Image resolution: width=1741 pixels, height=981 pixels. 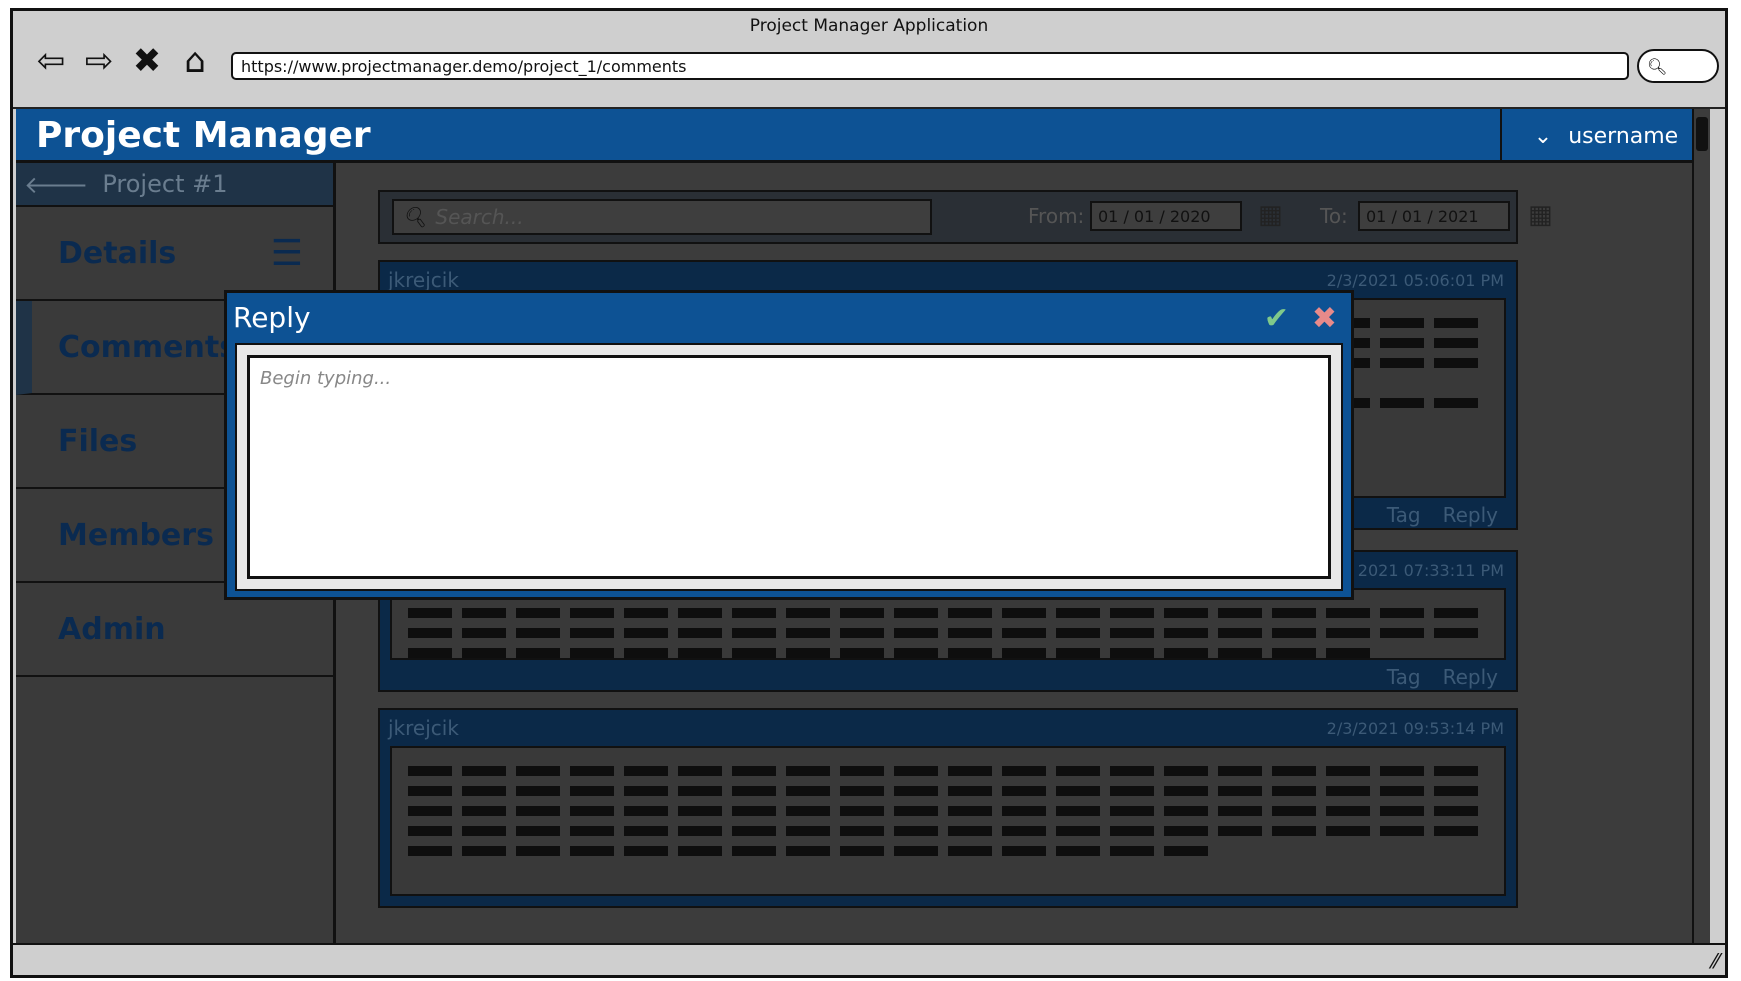 What do you see at coordinates (869, 959) in the screenshot?
I see `status-bar: ⁄⁄` at bounding box center [869, 959].